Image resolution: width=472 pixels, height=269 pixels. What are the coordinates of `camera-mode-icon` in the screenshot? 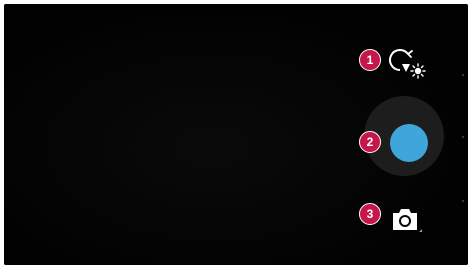 It's located at (406, 219).